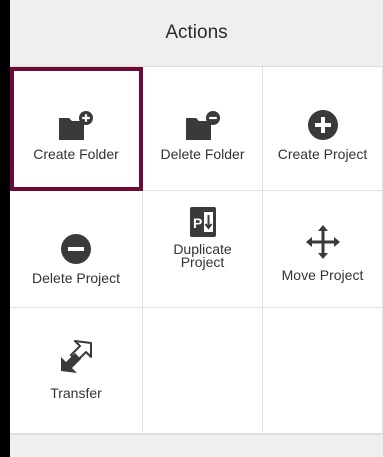 This screenshot has height=457, width=383. Describe the element at coordinates (202, 154) in the screenshot. I see `delete-folder-label: Delete Folder` at that location.